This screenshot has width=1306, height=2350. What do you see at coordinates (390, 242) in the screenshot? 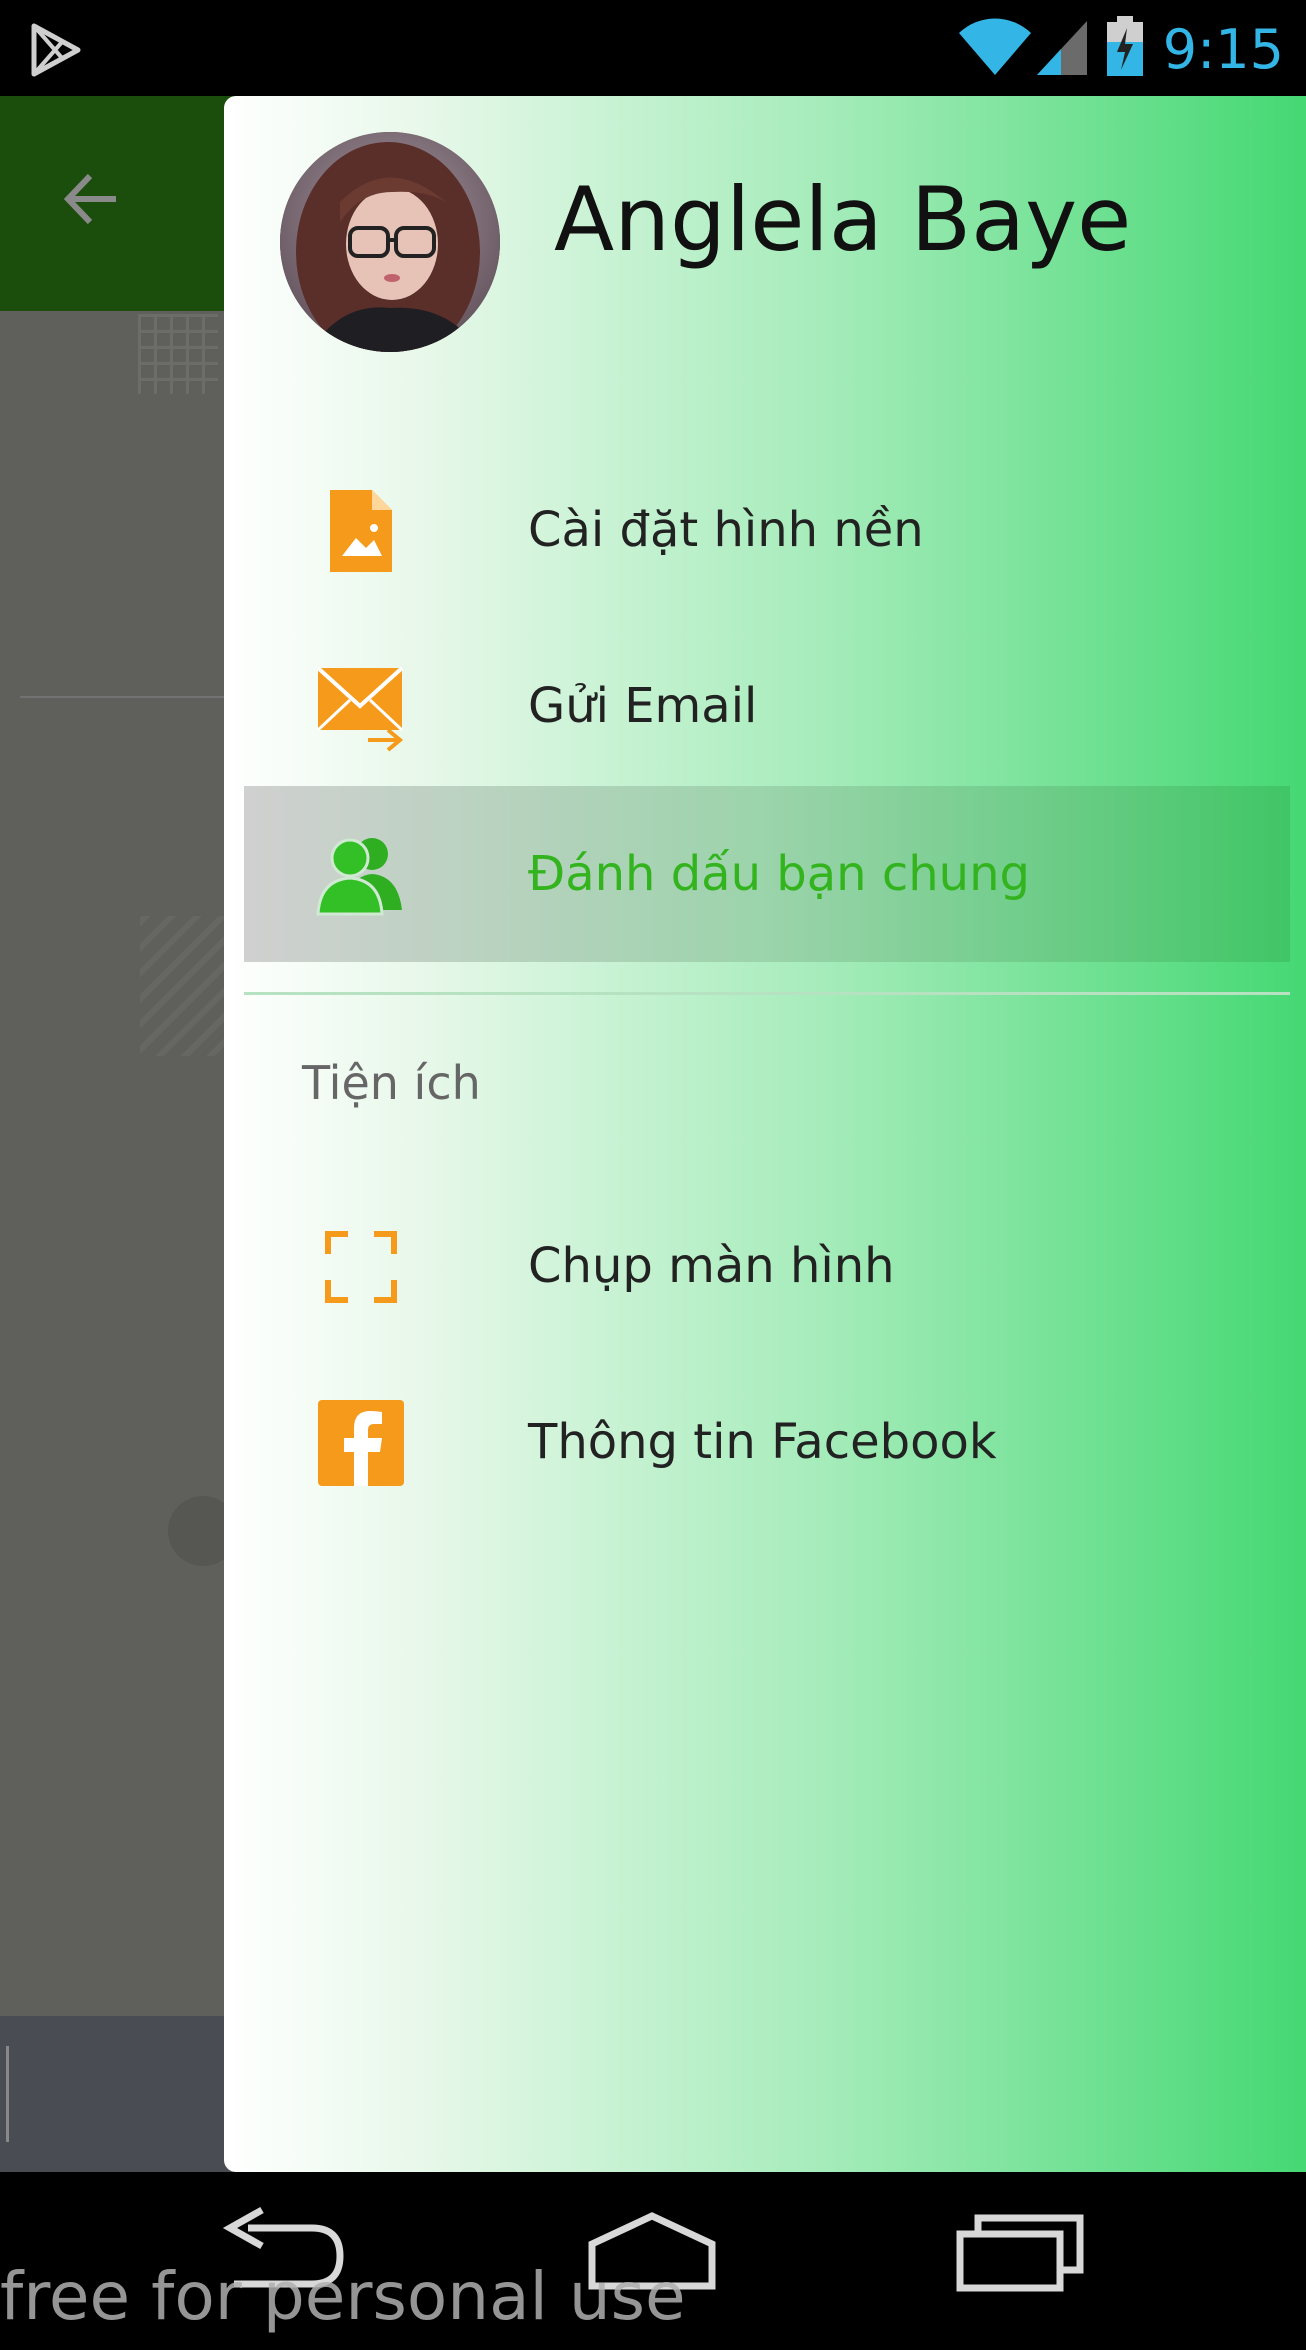
I see `avatar` at bounding box center [390, 242].